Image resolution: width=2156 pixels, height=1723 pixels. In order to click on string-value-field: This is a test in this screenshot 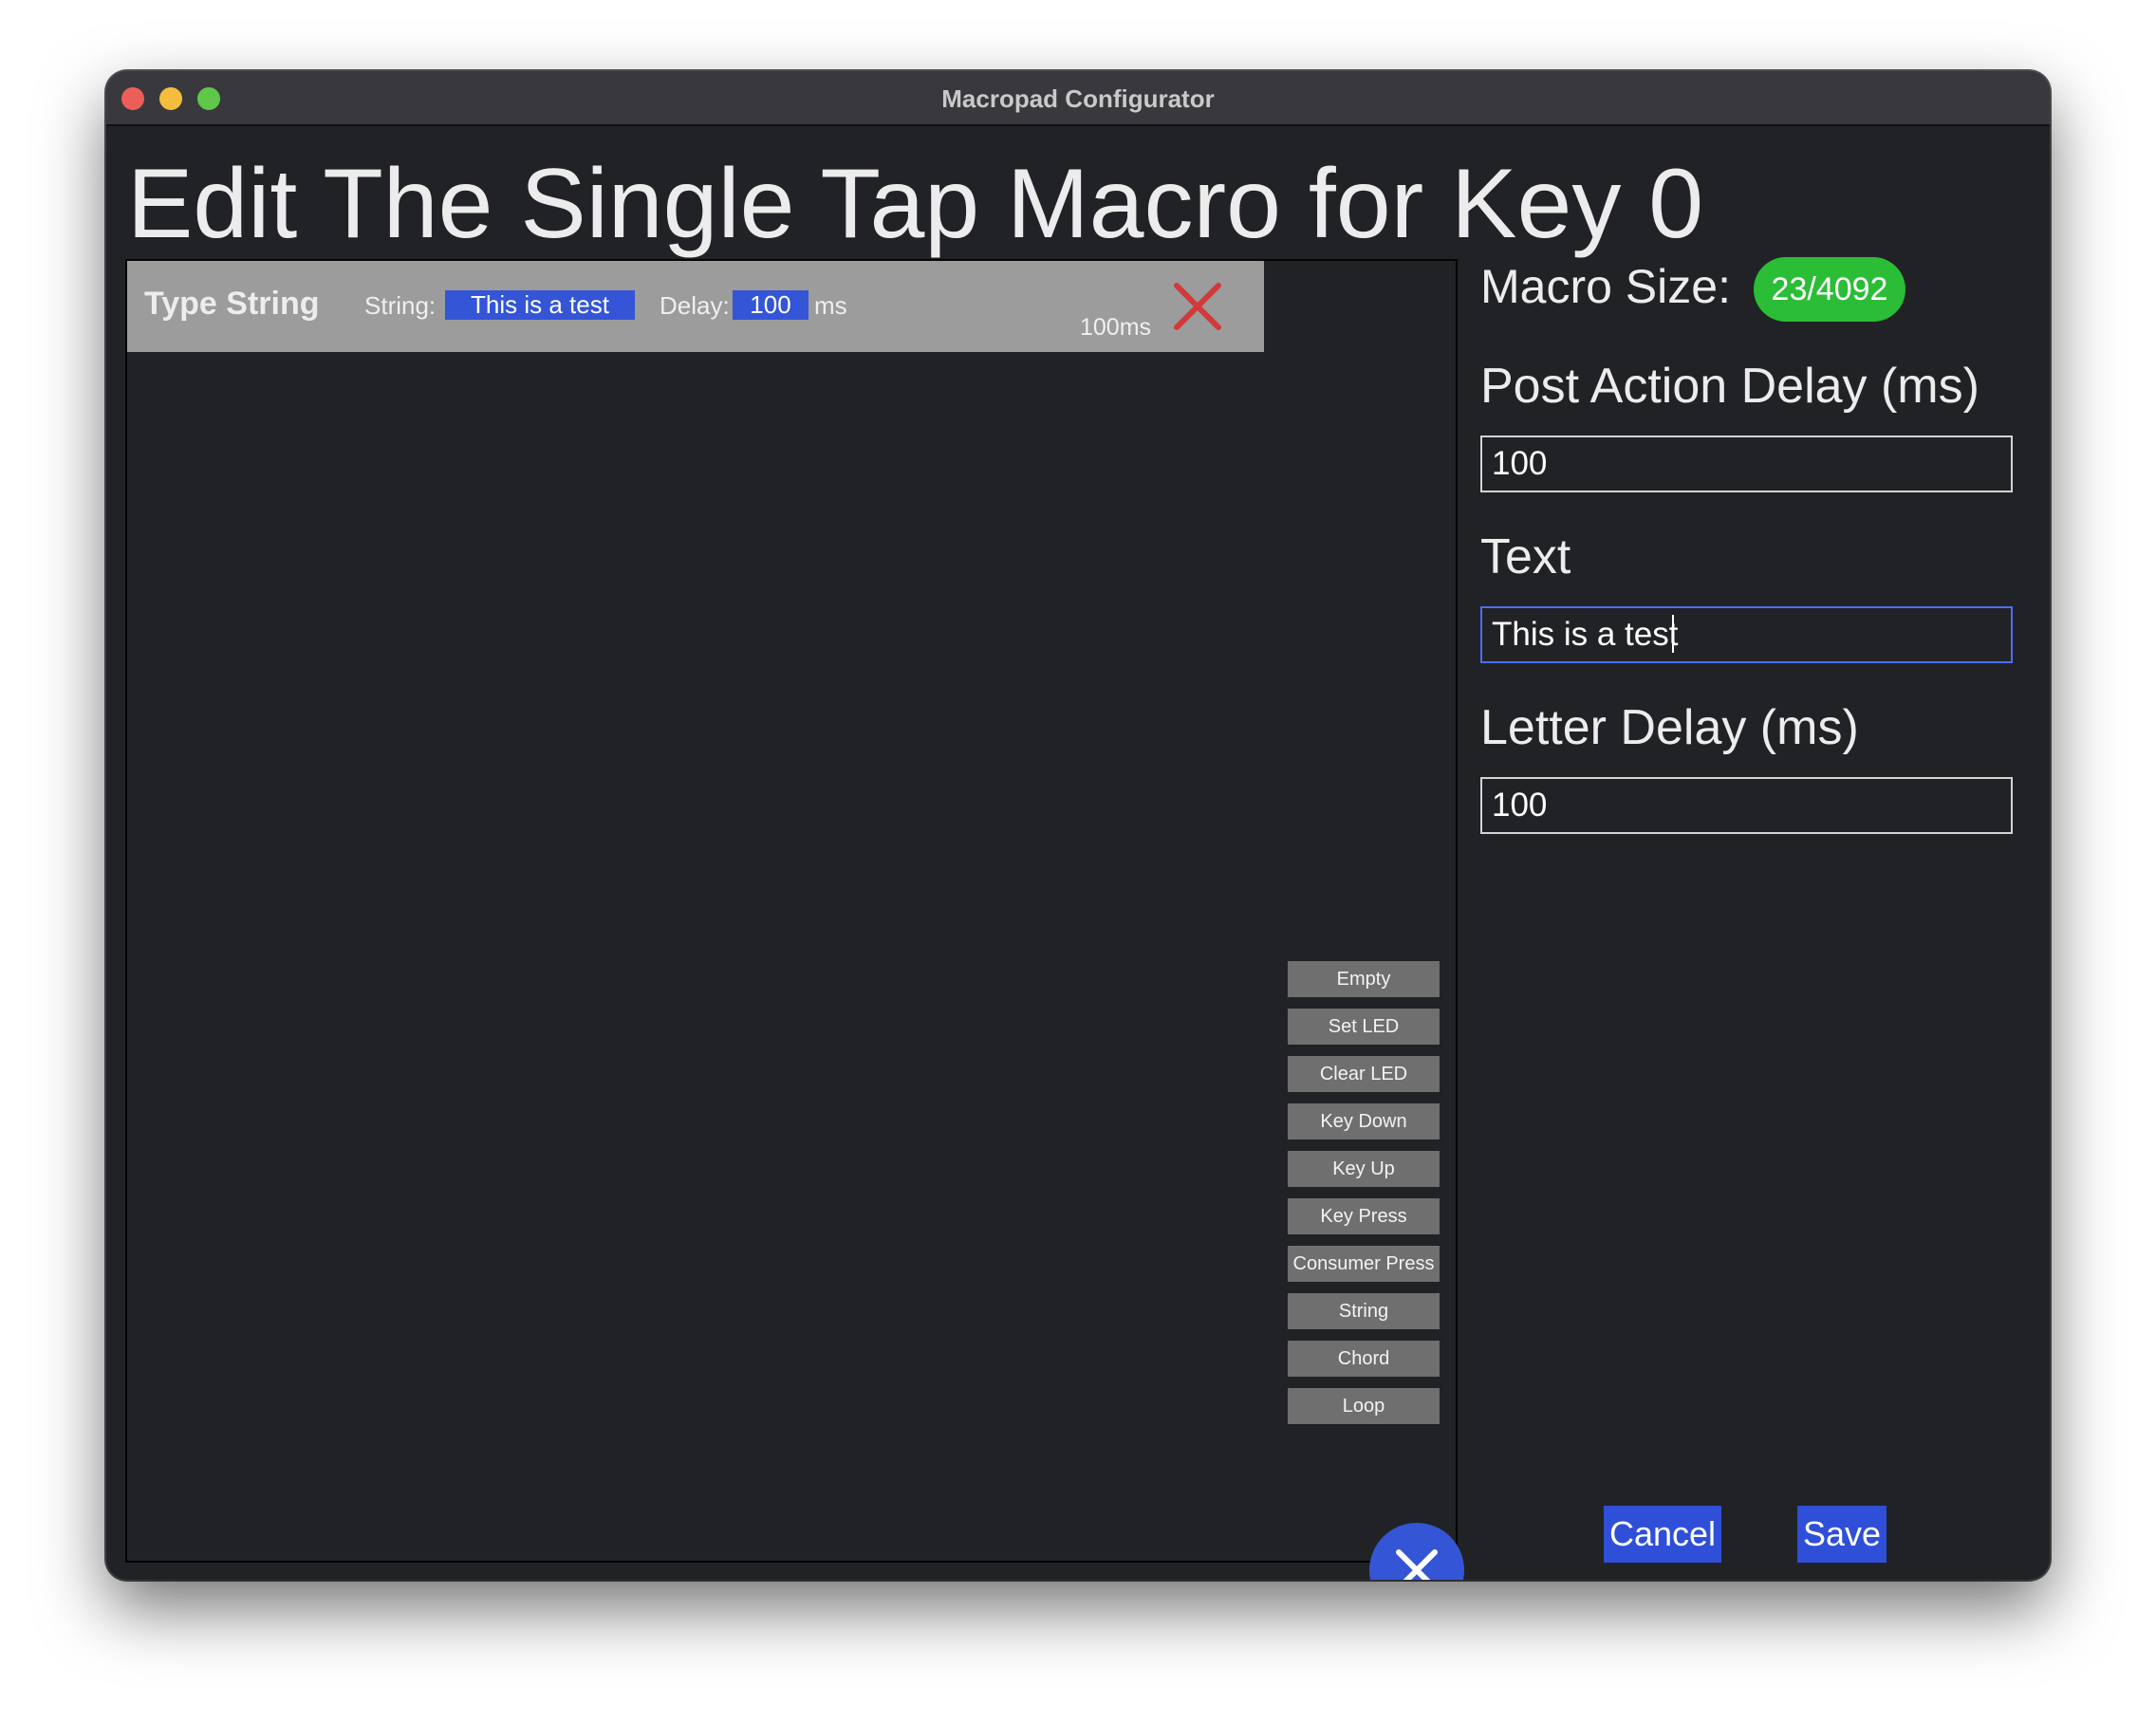, I will do `click(540, 305)`.